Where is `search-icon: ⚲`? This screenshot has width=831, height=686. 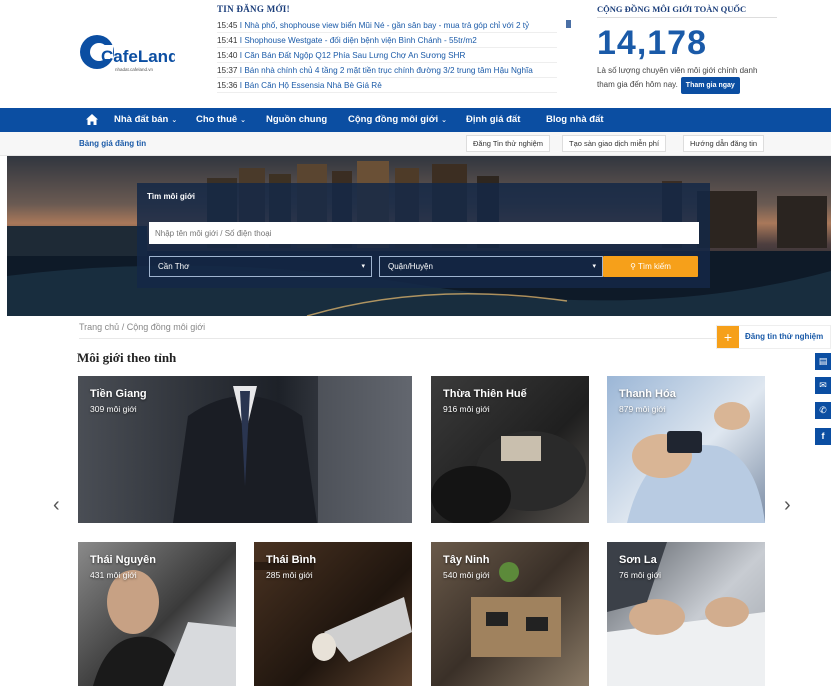
search-icon: ⚲ is located at coordinates (633, 266).